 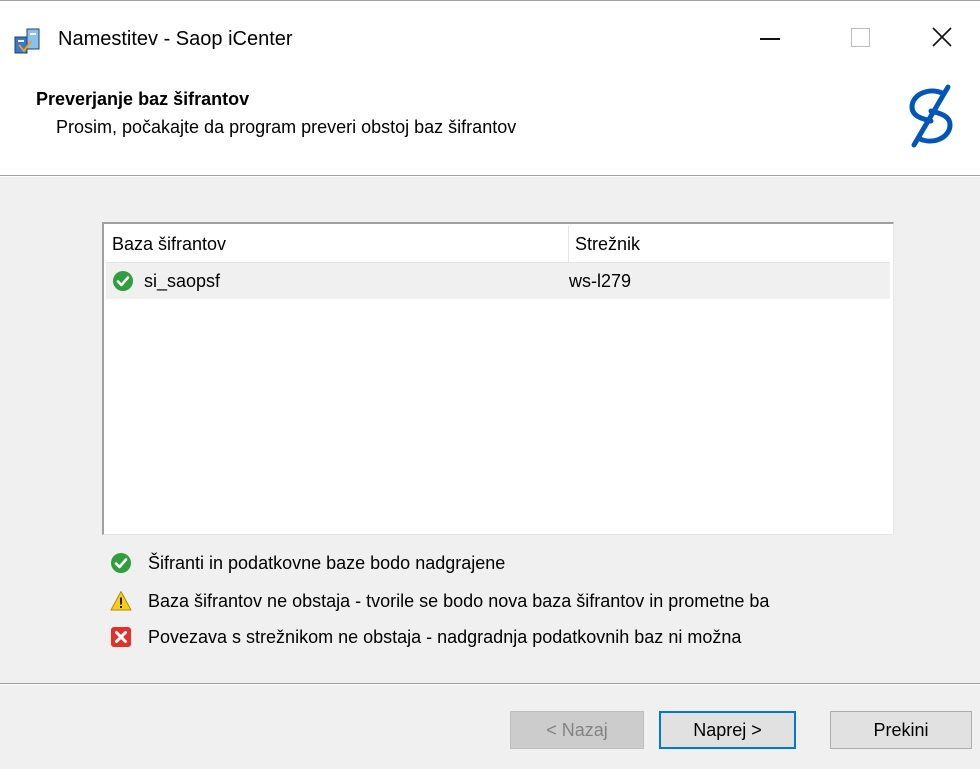 I want to click on list-header: Baza šifrantov Strežnik, so click(x=498, y=244).